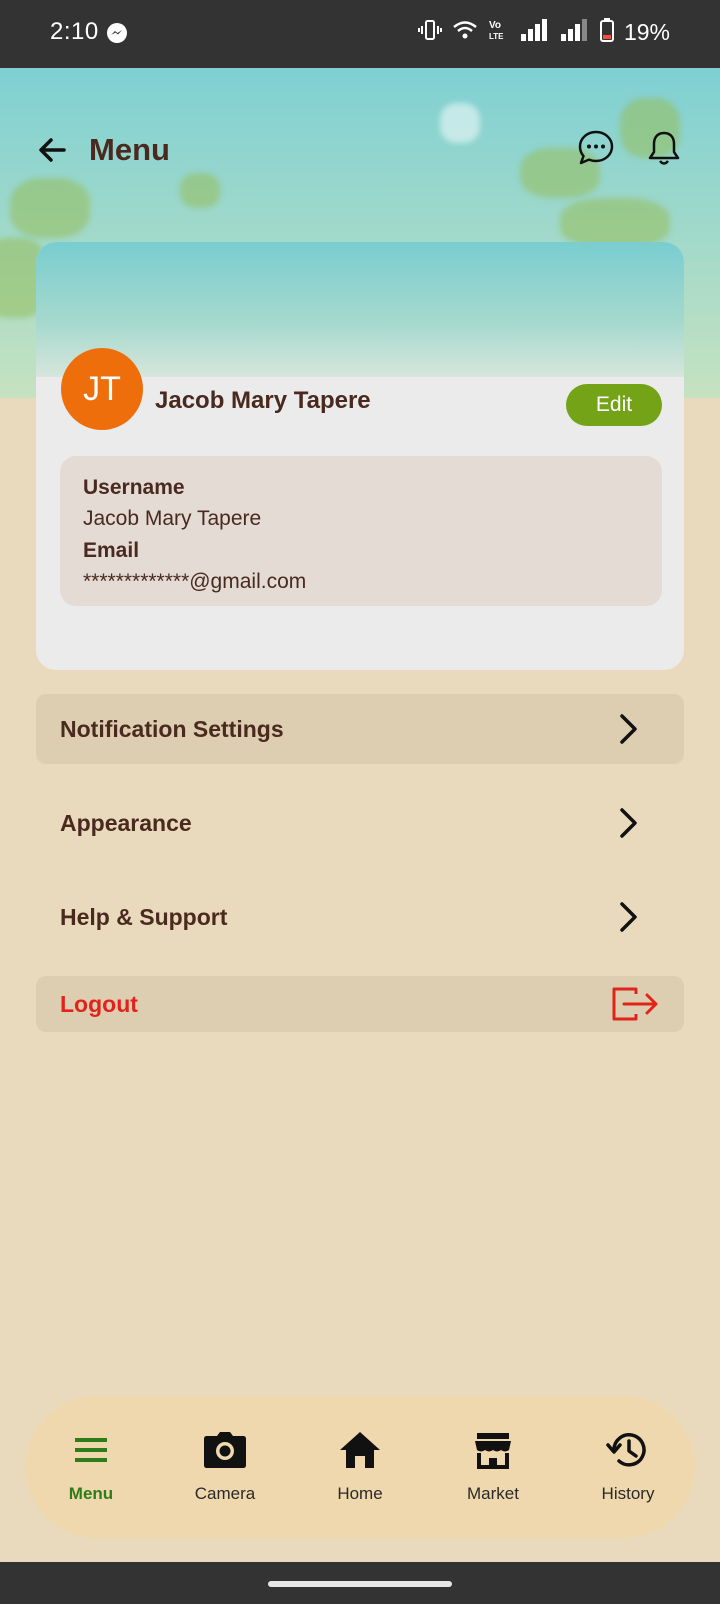 This screenshot has height=1604, width=720. Describe the element at coordinates (129, 149) in the screenshot. I see `page-title: Menu` at that location.